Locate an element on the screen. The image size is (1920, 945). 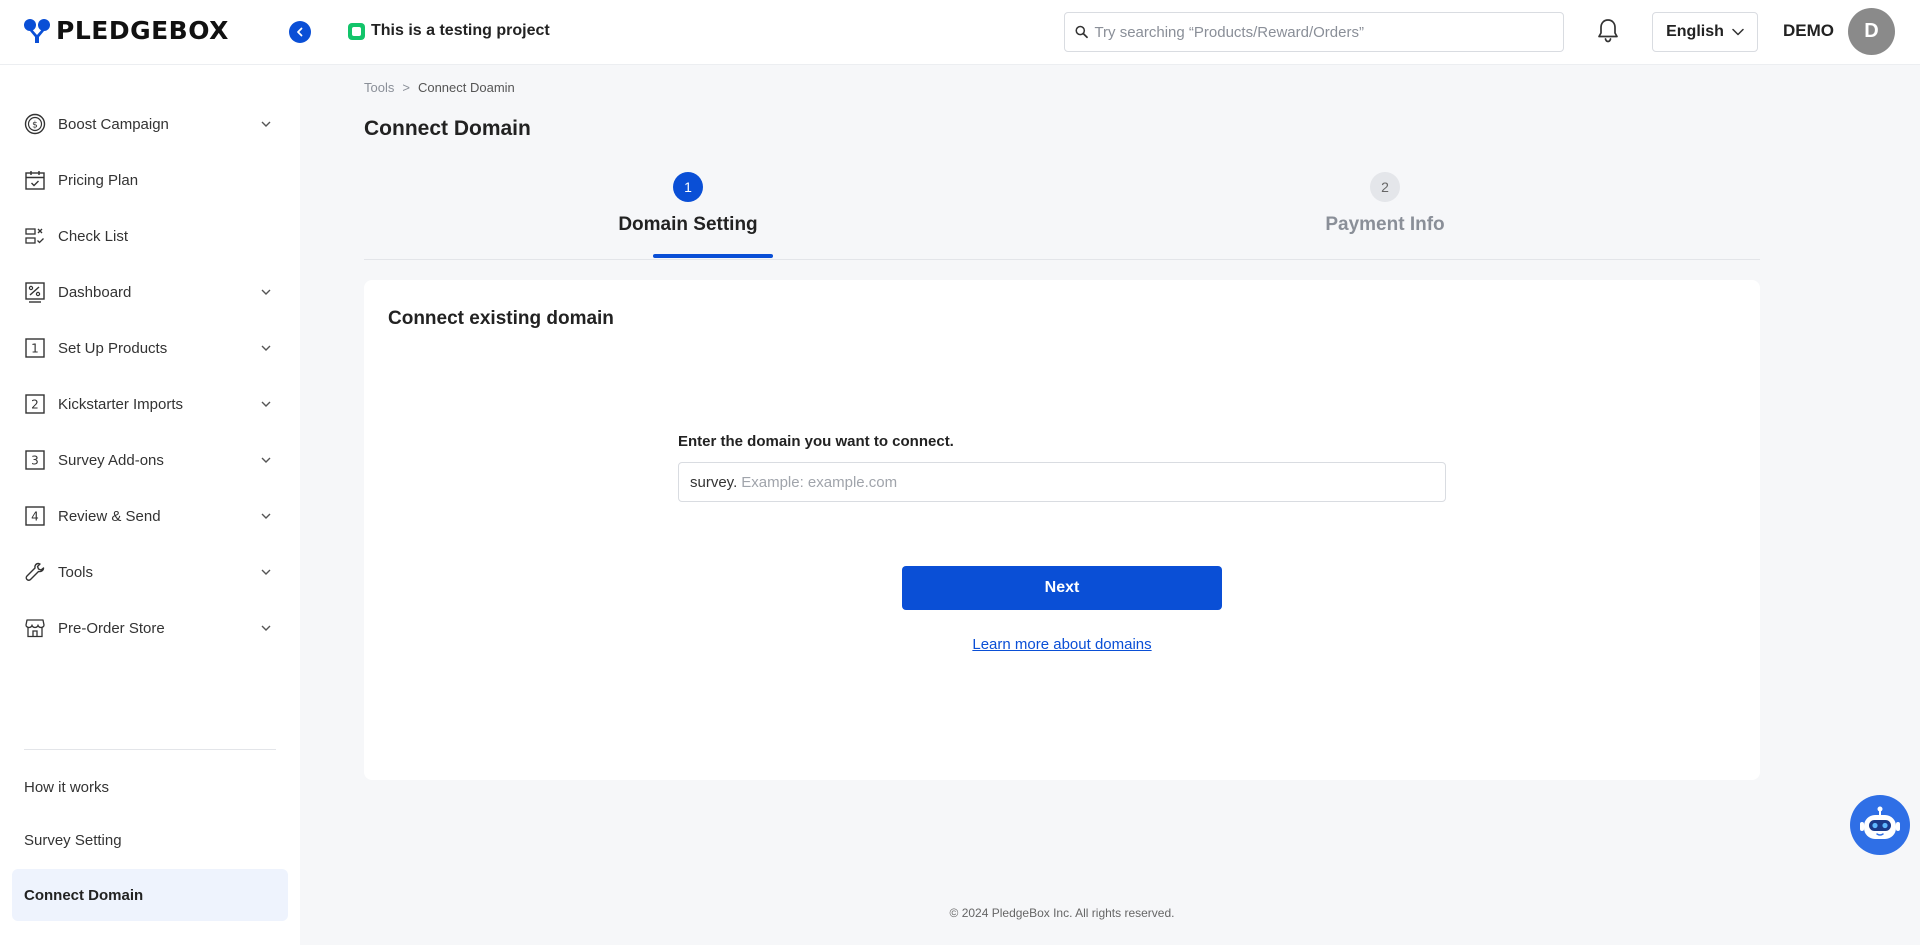
sidebar-item-check-list: Check List is located at coordinates (150, 236).